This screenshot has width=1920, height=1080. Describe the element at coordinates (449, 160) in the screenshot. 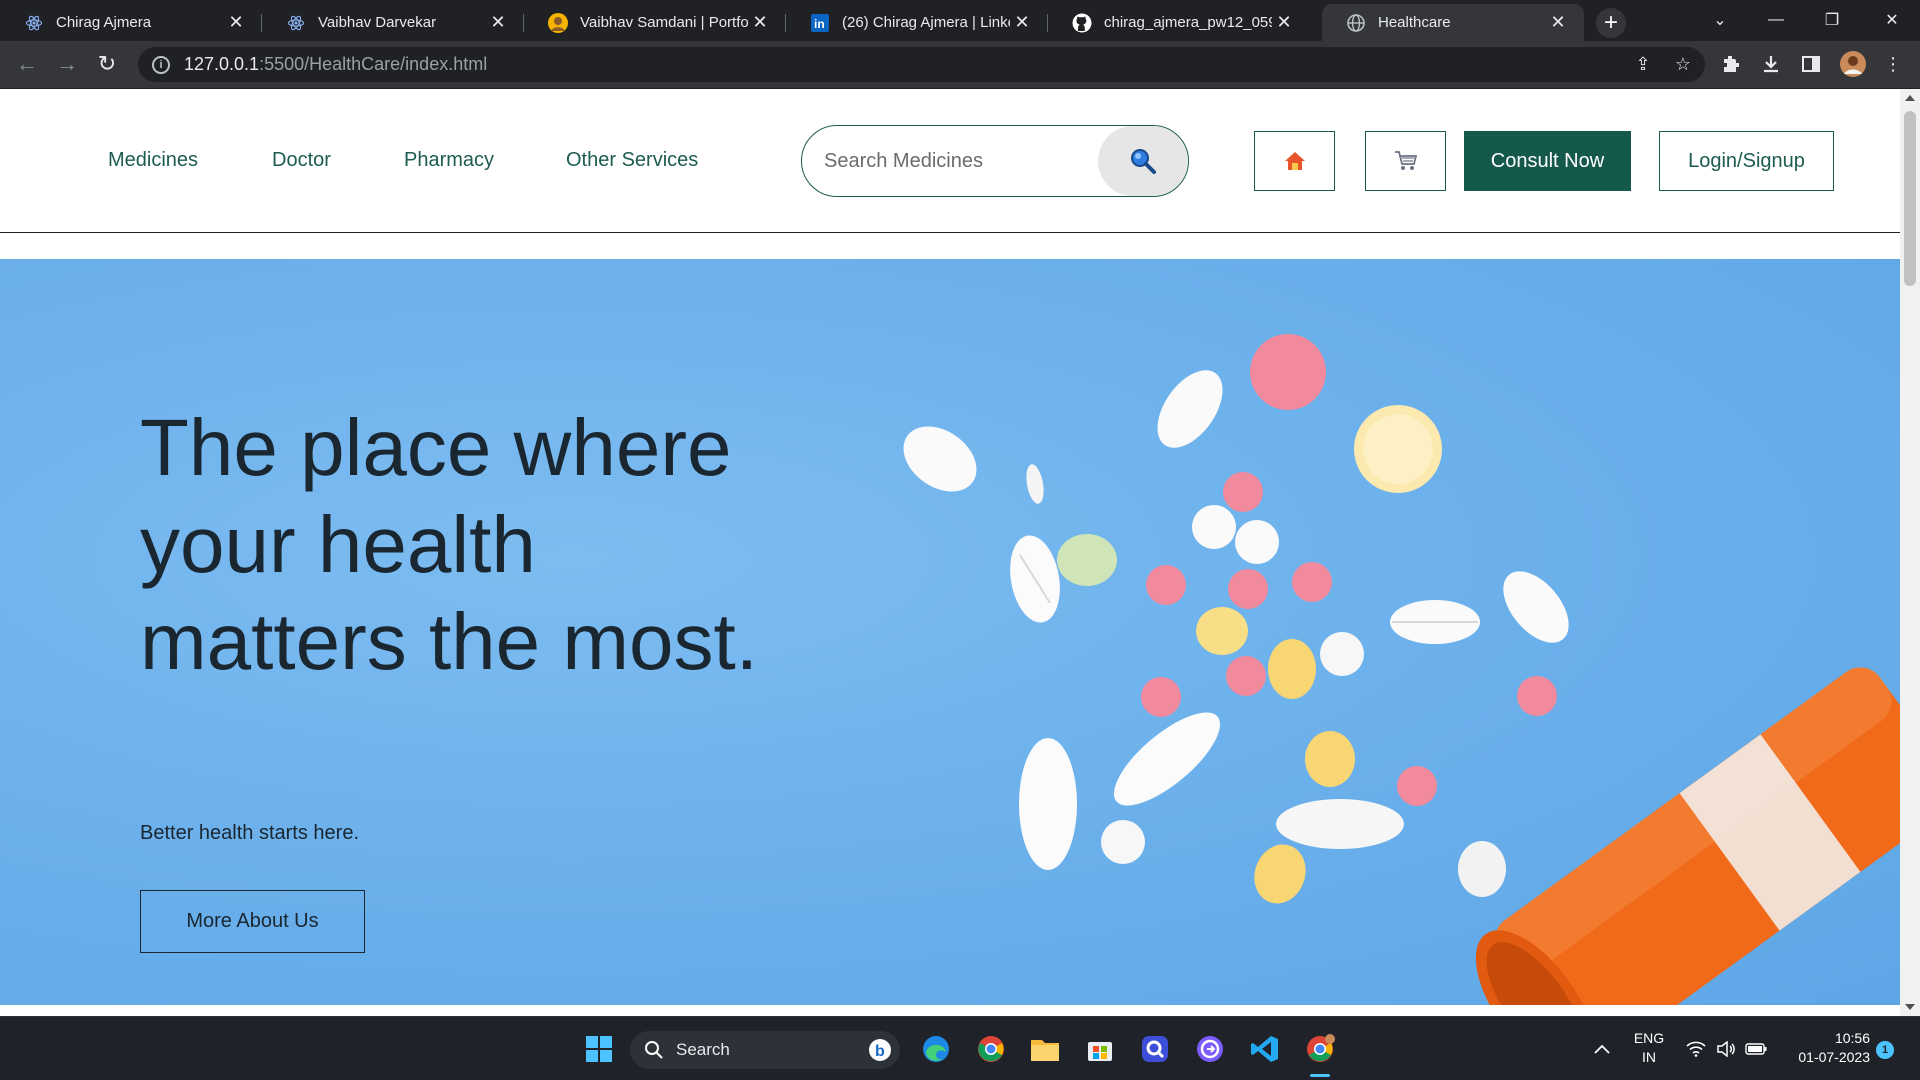

I see `nav-pharmacy: Pharmacy` at that location.